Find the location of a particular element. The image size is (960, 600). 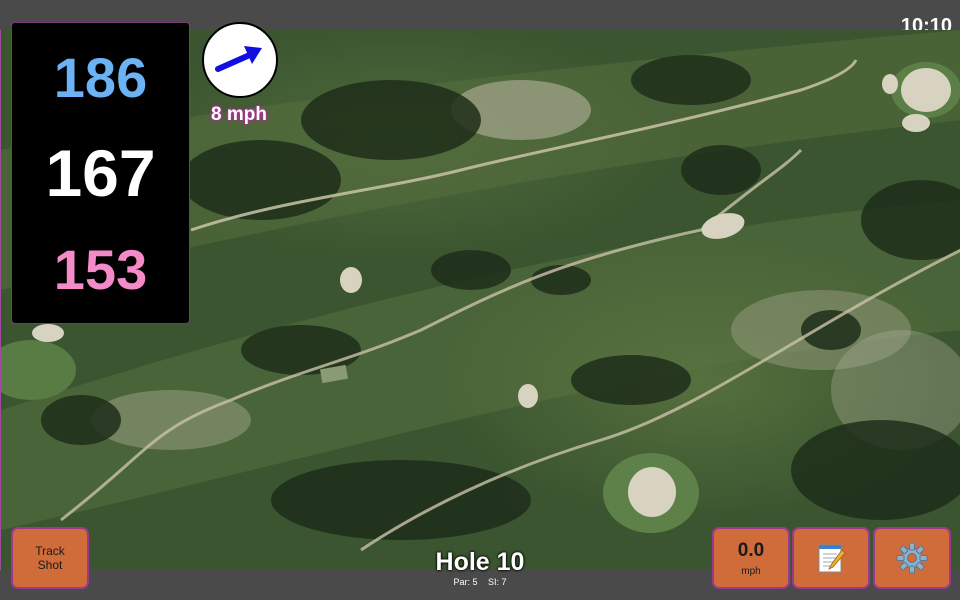

track-shot-label: Track Shot is located at coordinates (50, 558).